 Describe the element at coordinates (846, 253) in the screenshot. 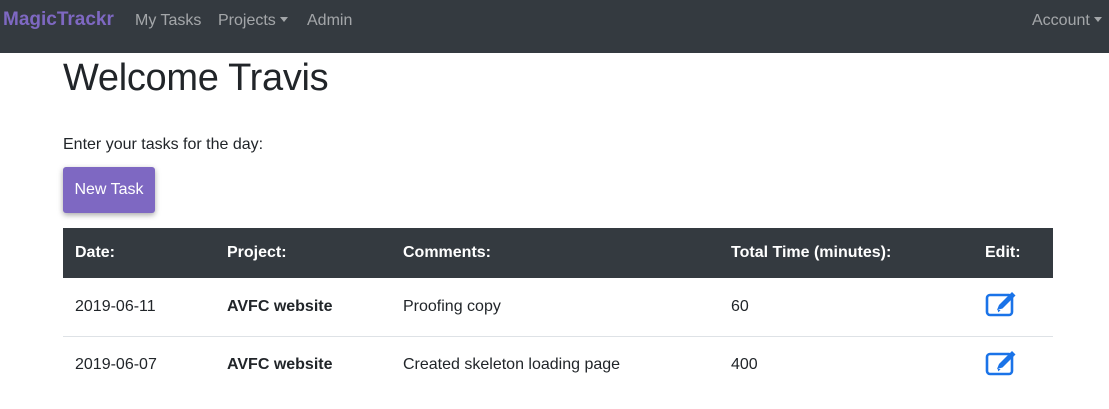

I see `header-total-time: Total Time (minutes):` at that location.